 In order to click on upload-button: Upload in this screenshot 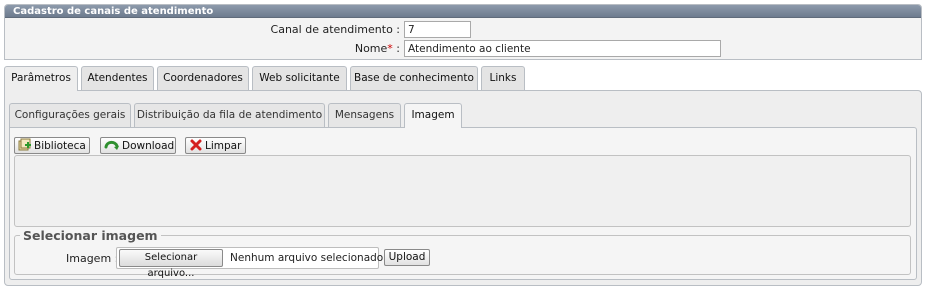, I will do `click(407, 257)`.